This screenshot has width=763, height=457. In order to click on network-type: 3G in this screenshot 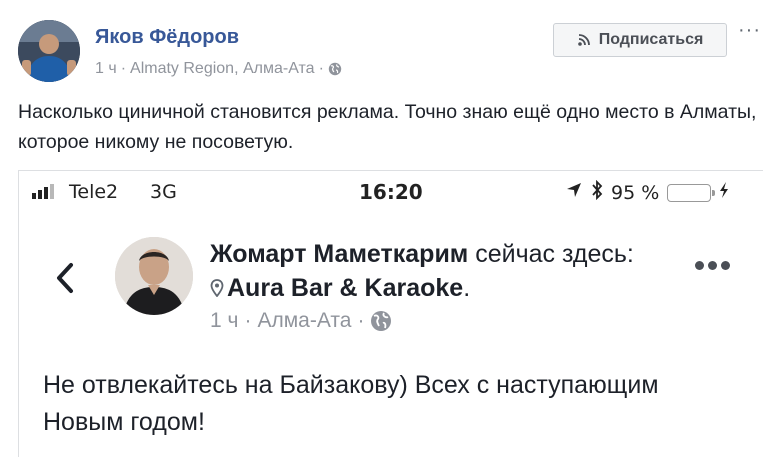, I will do `click(163, 192)`.